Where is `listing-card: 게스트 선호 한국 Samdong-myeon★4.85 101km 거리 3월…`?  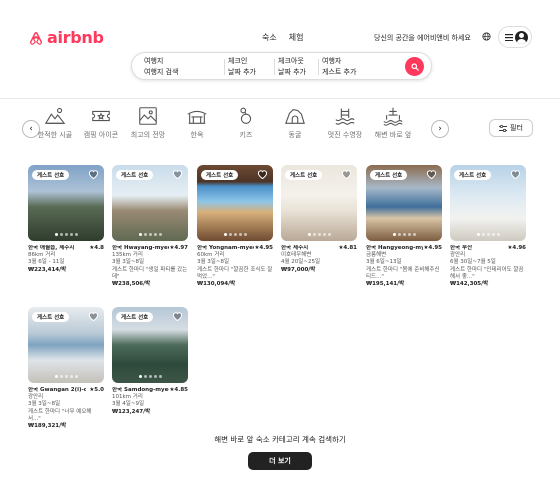
listing-card: 게스트 선호 한국 Samdong-myeon★4.85 101km 거리 3월… is located at coordinates (150, 361).